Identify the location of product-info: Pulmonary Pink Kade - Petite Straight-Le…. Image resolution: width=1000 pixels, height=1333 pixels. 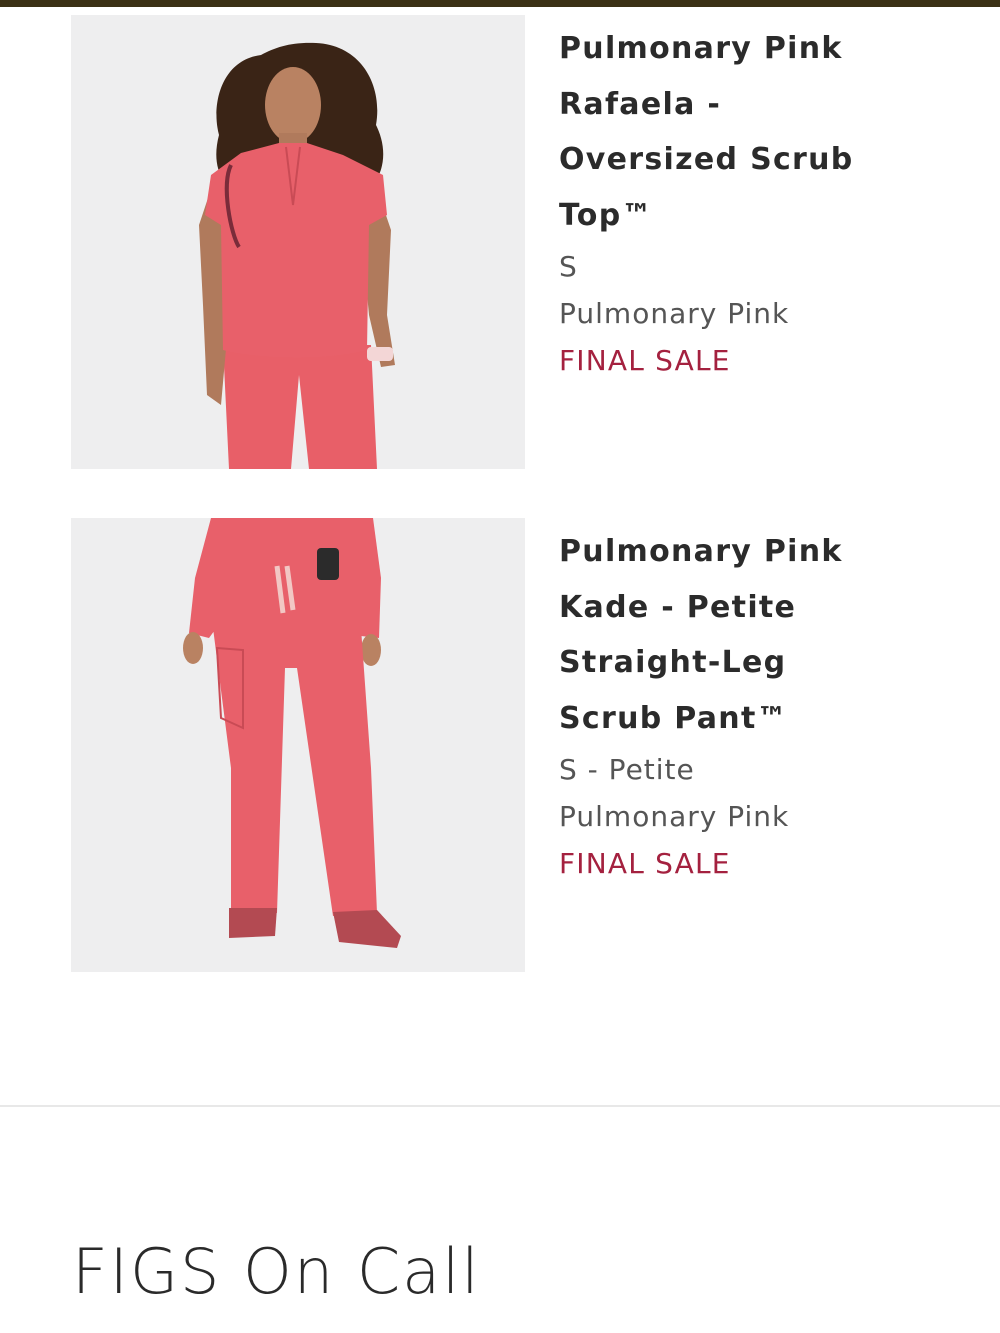
(709, 705).